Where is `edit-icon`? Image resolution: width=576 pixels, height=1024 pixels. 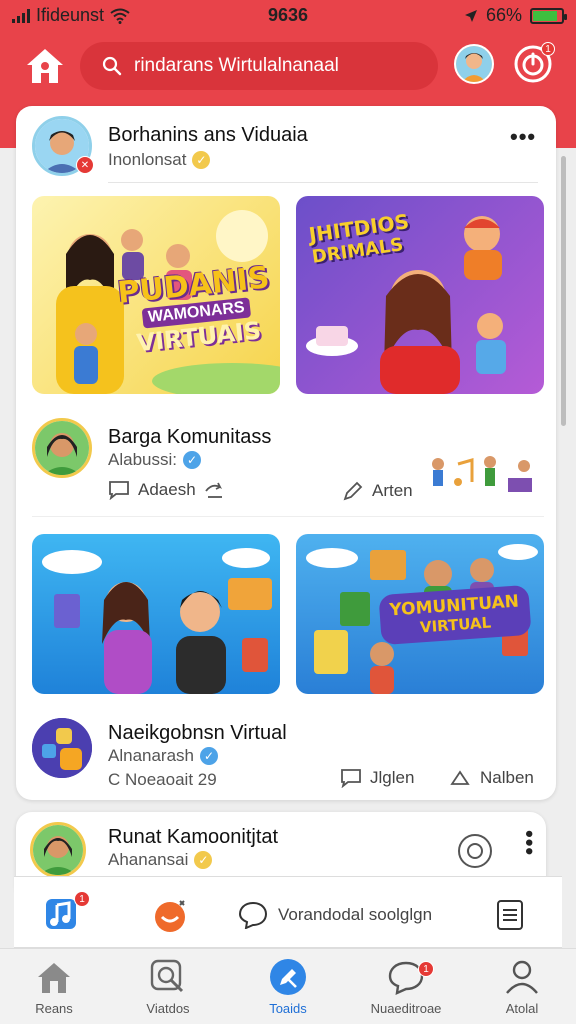
edit-icon is located at coordinates (288, 977).